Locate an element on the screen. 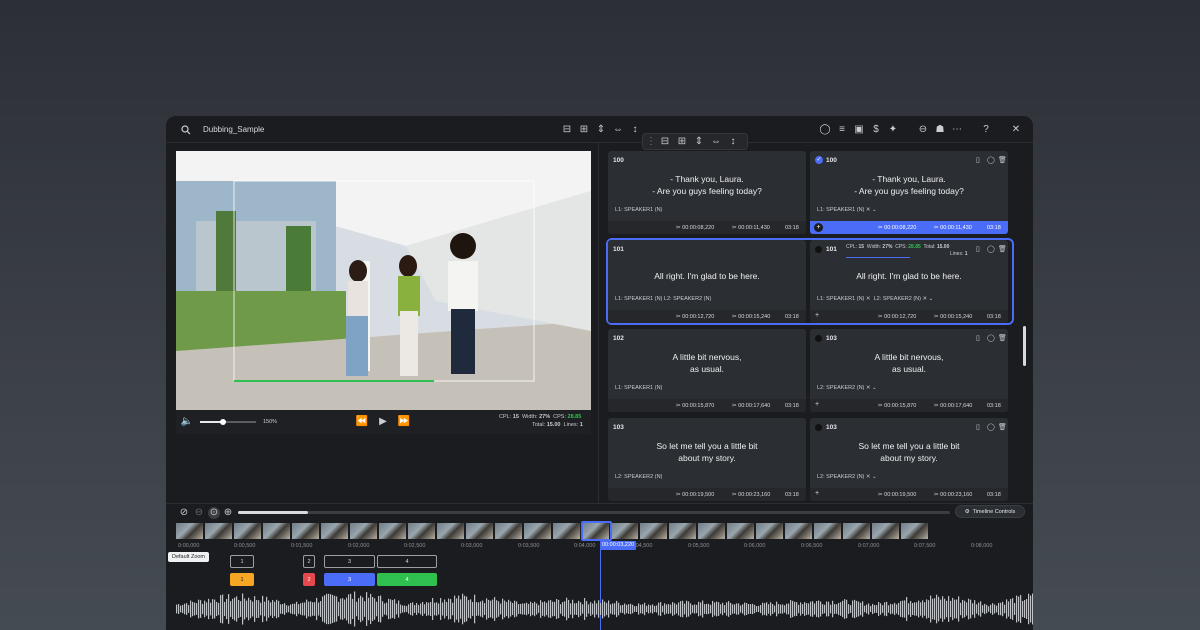 The width and height of the screenshot is (1200, 630). speaker-tags: L2: SPEAKER2 (N) ✕ ⌄ is located at coordinates (847, 477).